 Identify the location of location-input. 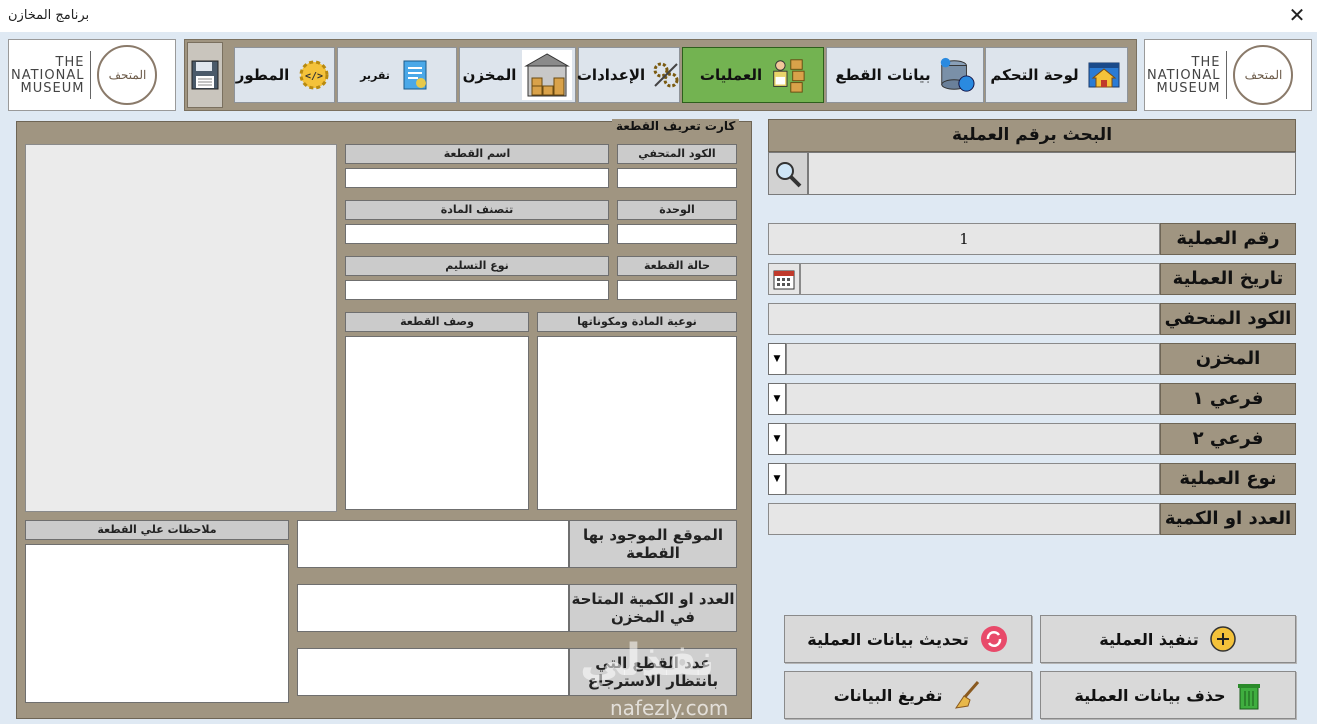
(433, 544).